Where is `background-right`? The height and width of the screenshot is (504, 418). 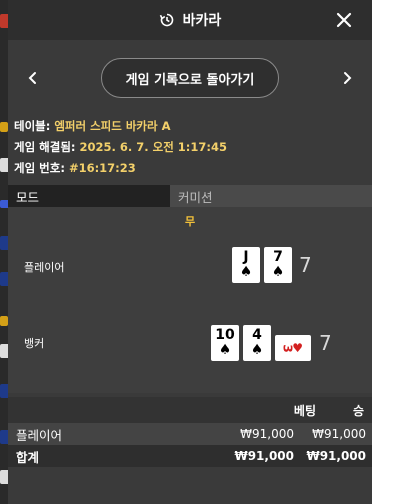 background-right is located at coordinates (395, 252).